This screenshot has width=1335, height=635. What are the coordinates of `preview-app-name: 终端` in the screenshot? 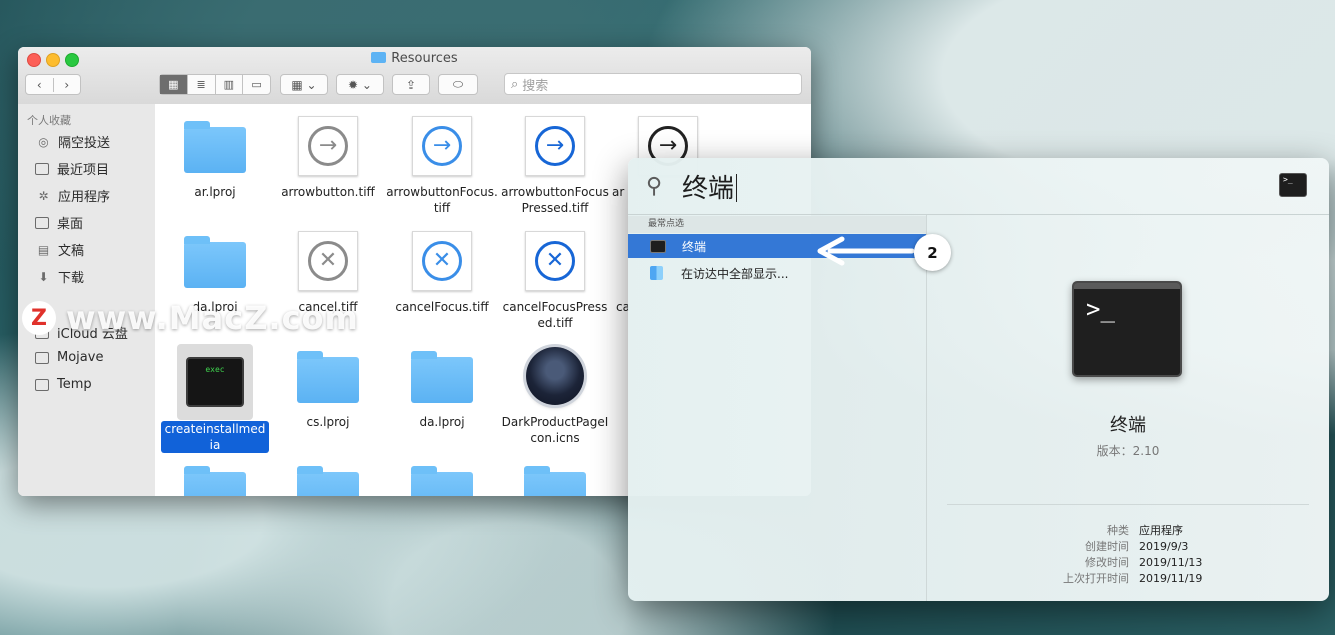 It's located at (1128, 425).